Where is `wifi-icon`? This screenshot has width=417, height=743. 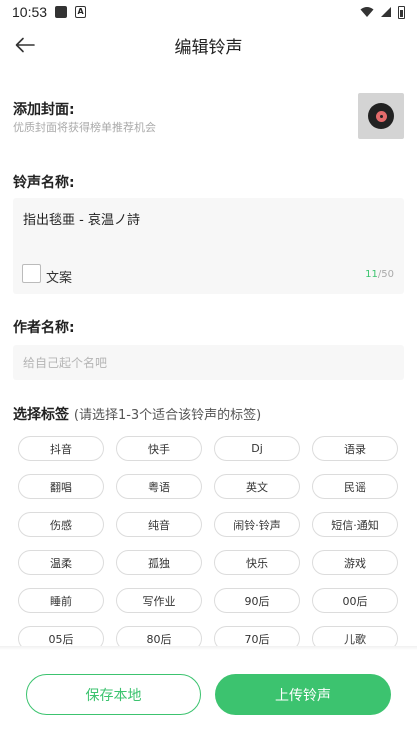 wifi-icon is located at coordinates (367, 12).